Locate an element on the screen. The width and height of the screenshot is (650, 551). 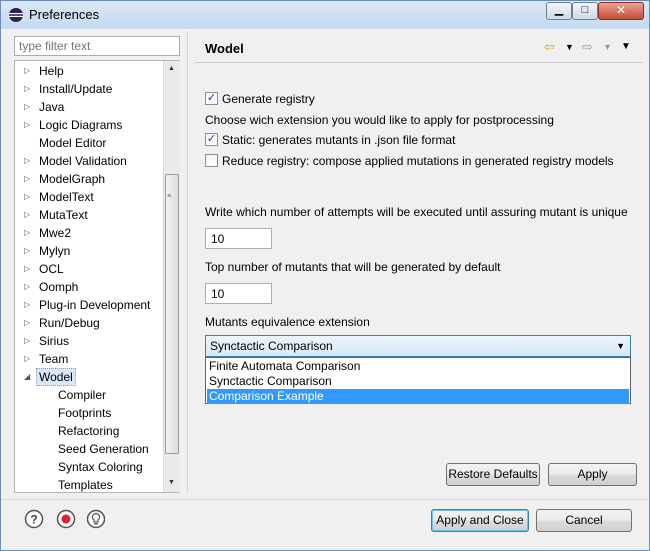
scroll-down-icon: ▼ is located at coordinates (171, 482).